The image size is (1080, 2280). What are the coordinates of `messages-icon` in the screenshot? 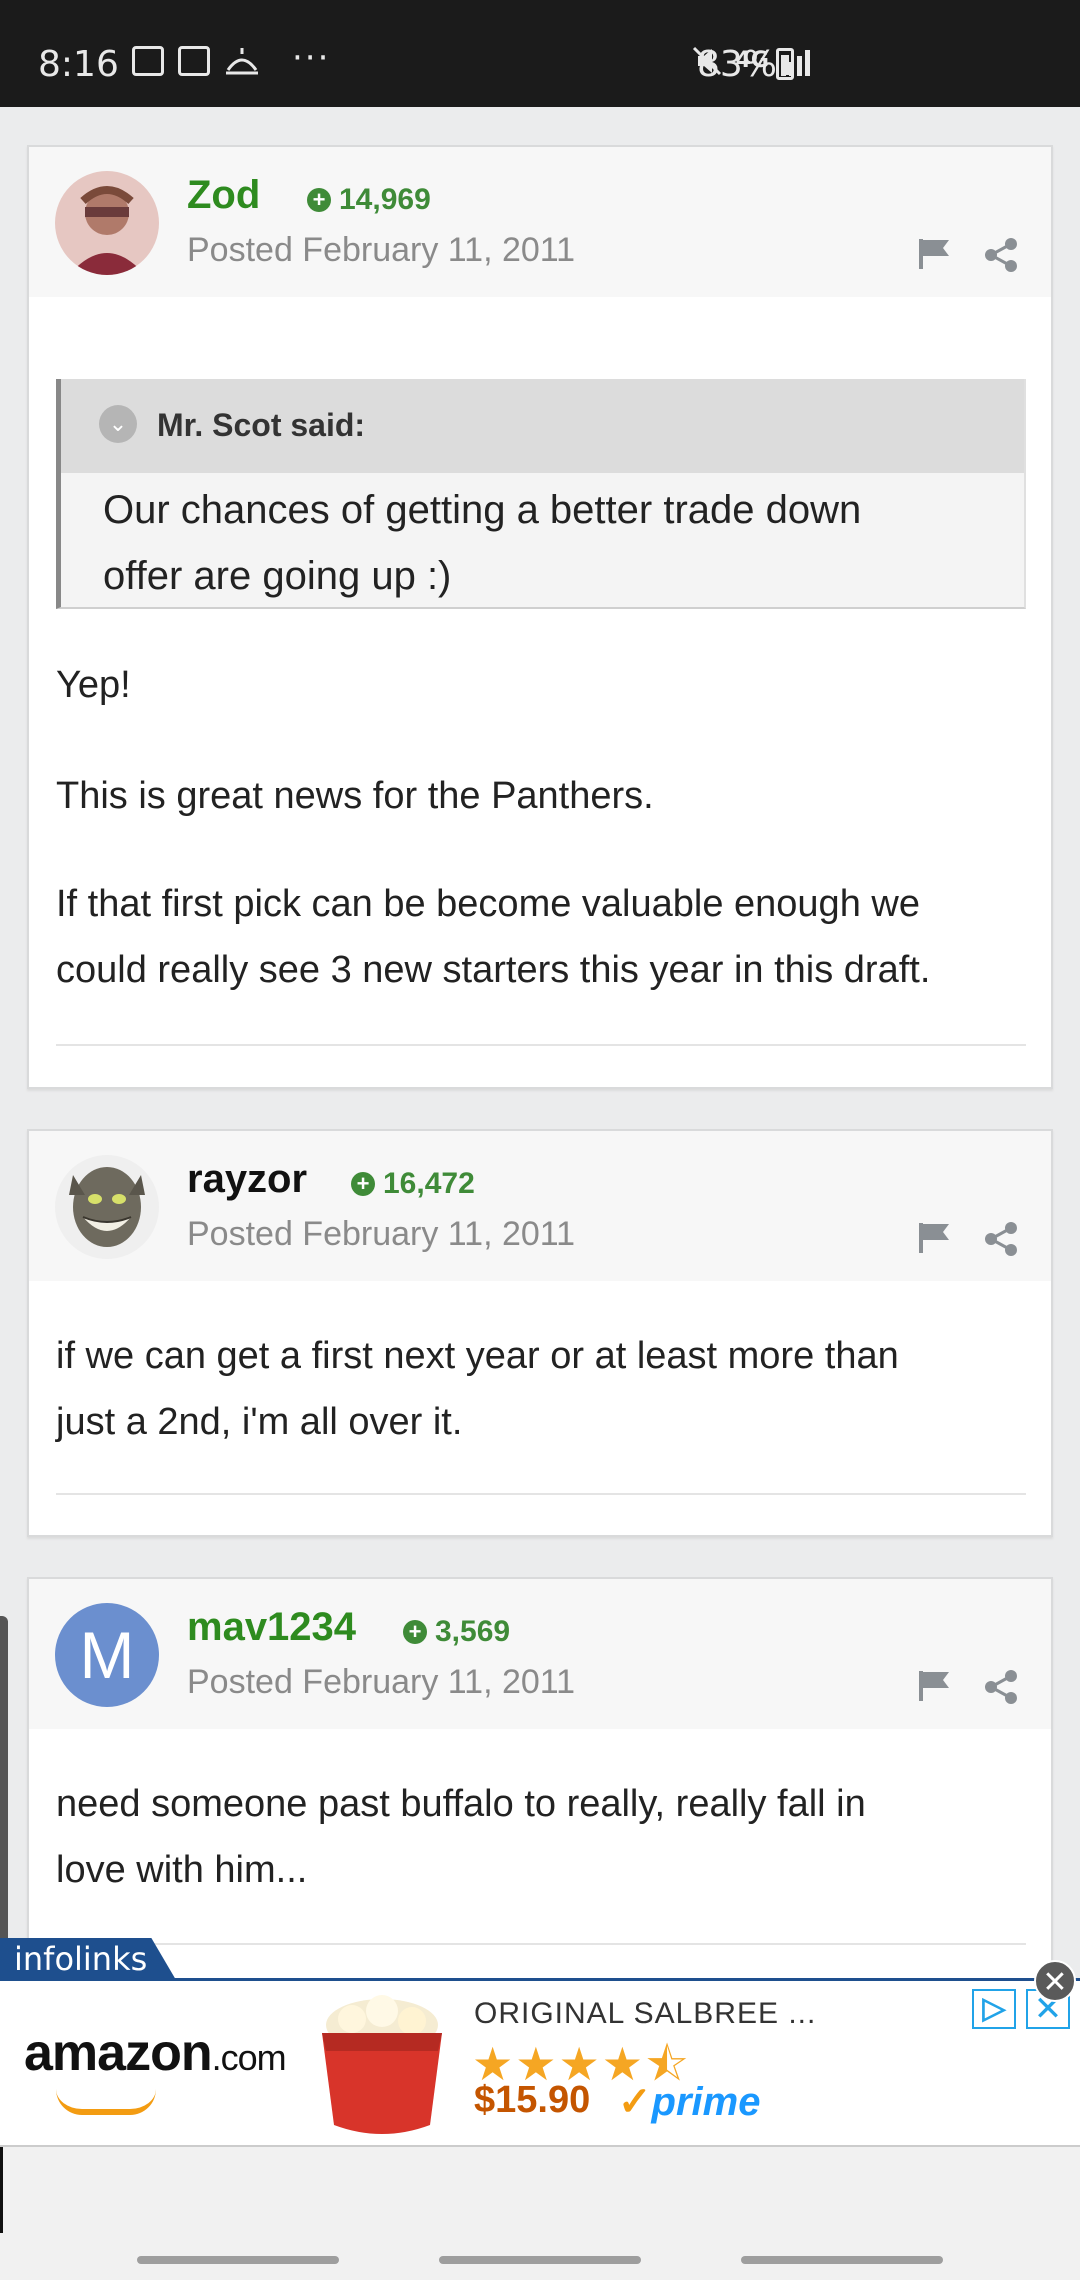 It's located at (194, 61).